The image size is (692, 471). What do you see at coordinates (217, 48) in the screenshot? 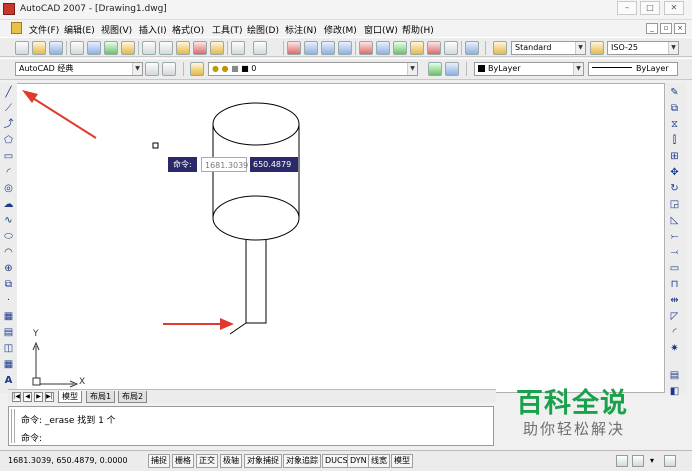
I see `block-editor-icon` at bounding box center [217, 48].